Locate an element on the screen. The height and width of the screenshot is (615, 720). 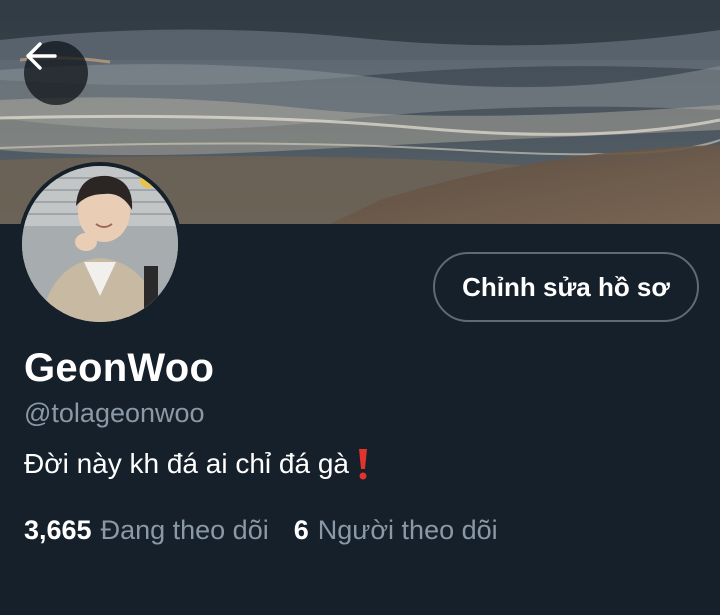
bio-text: Đời này kh đá ai chỉ đá gà is located at coordinates (186, 463).